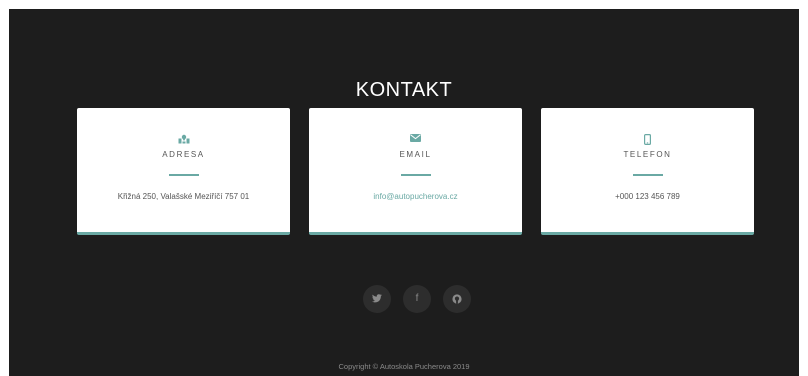 The width and height of the screenshot is (808, 376). I want to click on mobile-phone-icon, so click(647, 140).